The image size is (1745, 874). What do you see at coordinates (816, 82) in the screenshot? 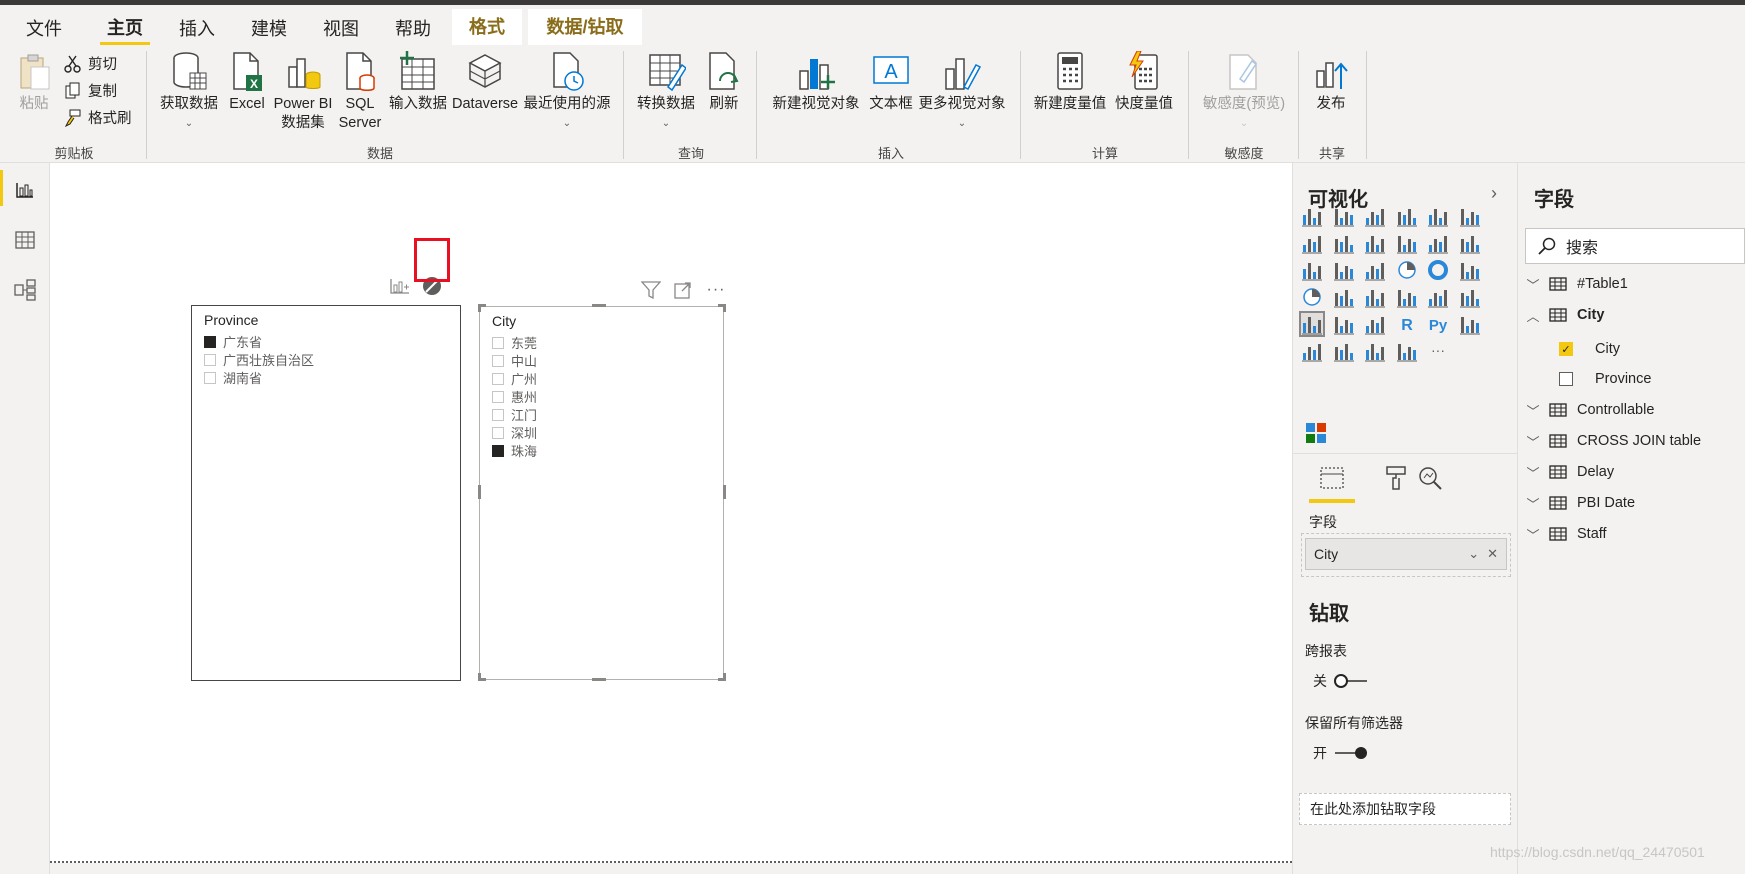
I see `new-visual-button: 新建视觉对象` at bounding box center [816, 82].